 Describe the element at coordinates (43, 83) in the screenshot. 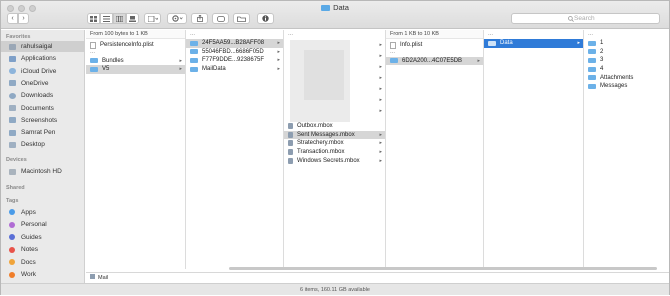

I see `sidebar-item-onedrive: OneDrive` at that location.